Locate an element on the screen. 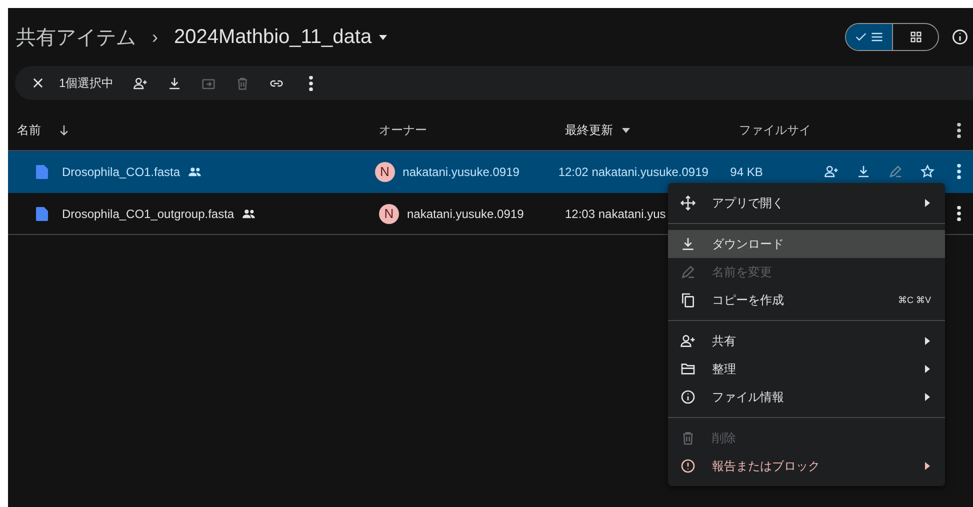 This screenshot has width=973, height=507. modified-text: 12:03 nakatani.yus is located at coordinates (615, 213).